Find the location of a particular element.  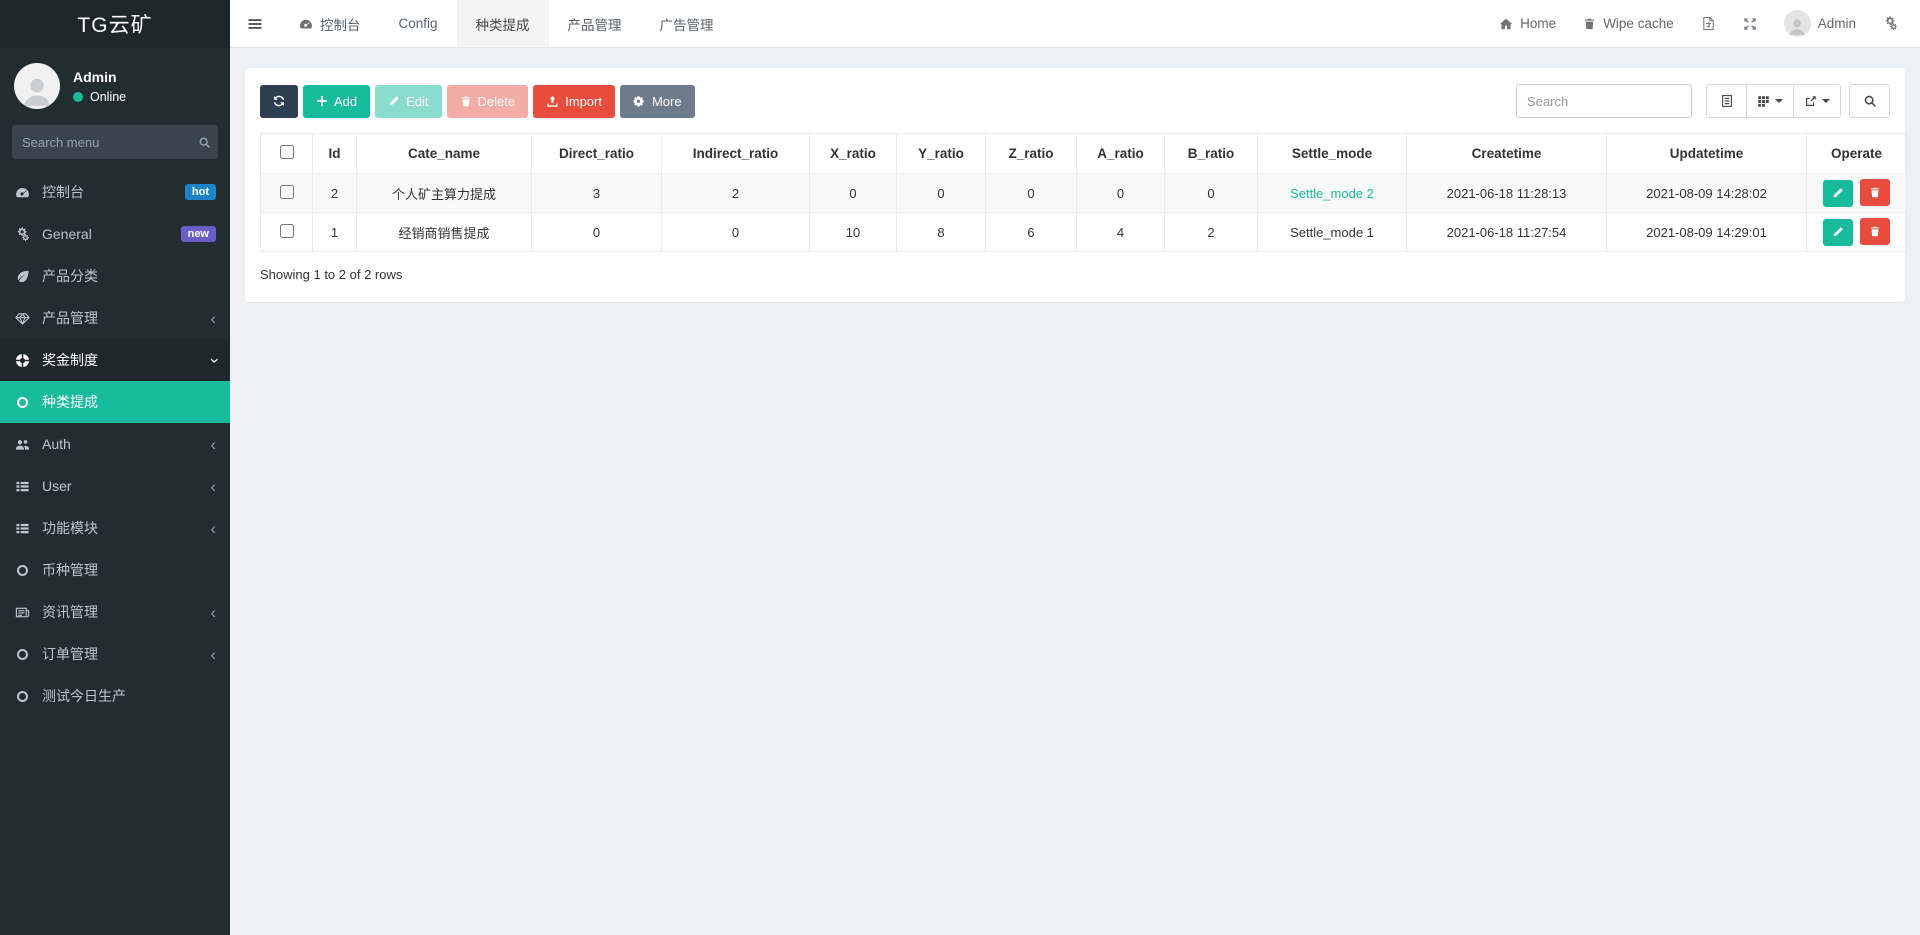

user-name: Admin is located at coordinates (95, 76).